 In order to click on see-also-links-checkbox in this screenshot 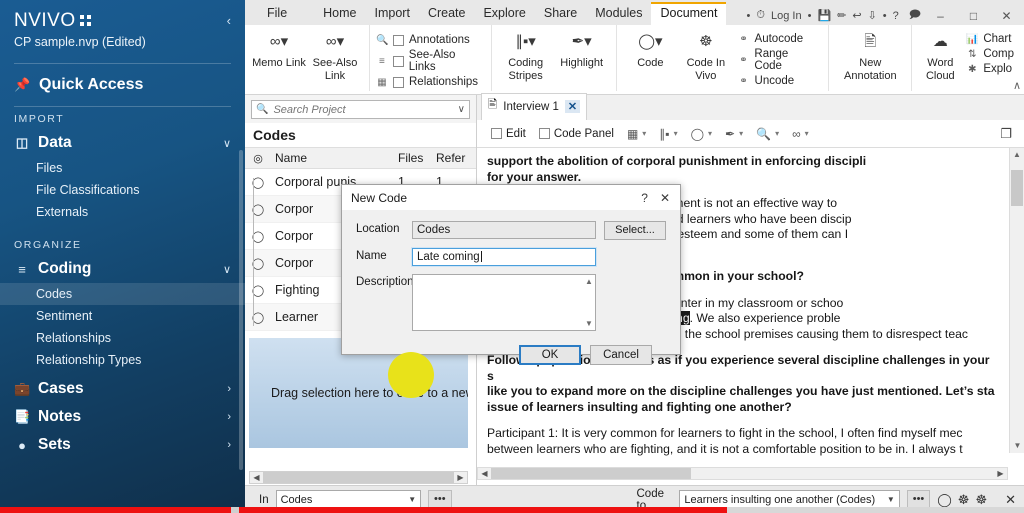, I will do `click(398, 61)`.